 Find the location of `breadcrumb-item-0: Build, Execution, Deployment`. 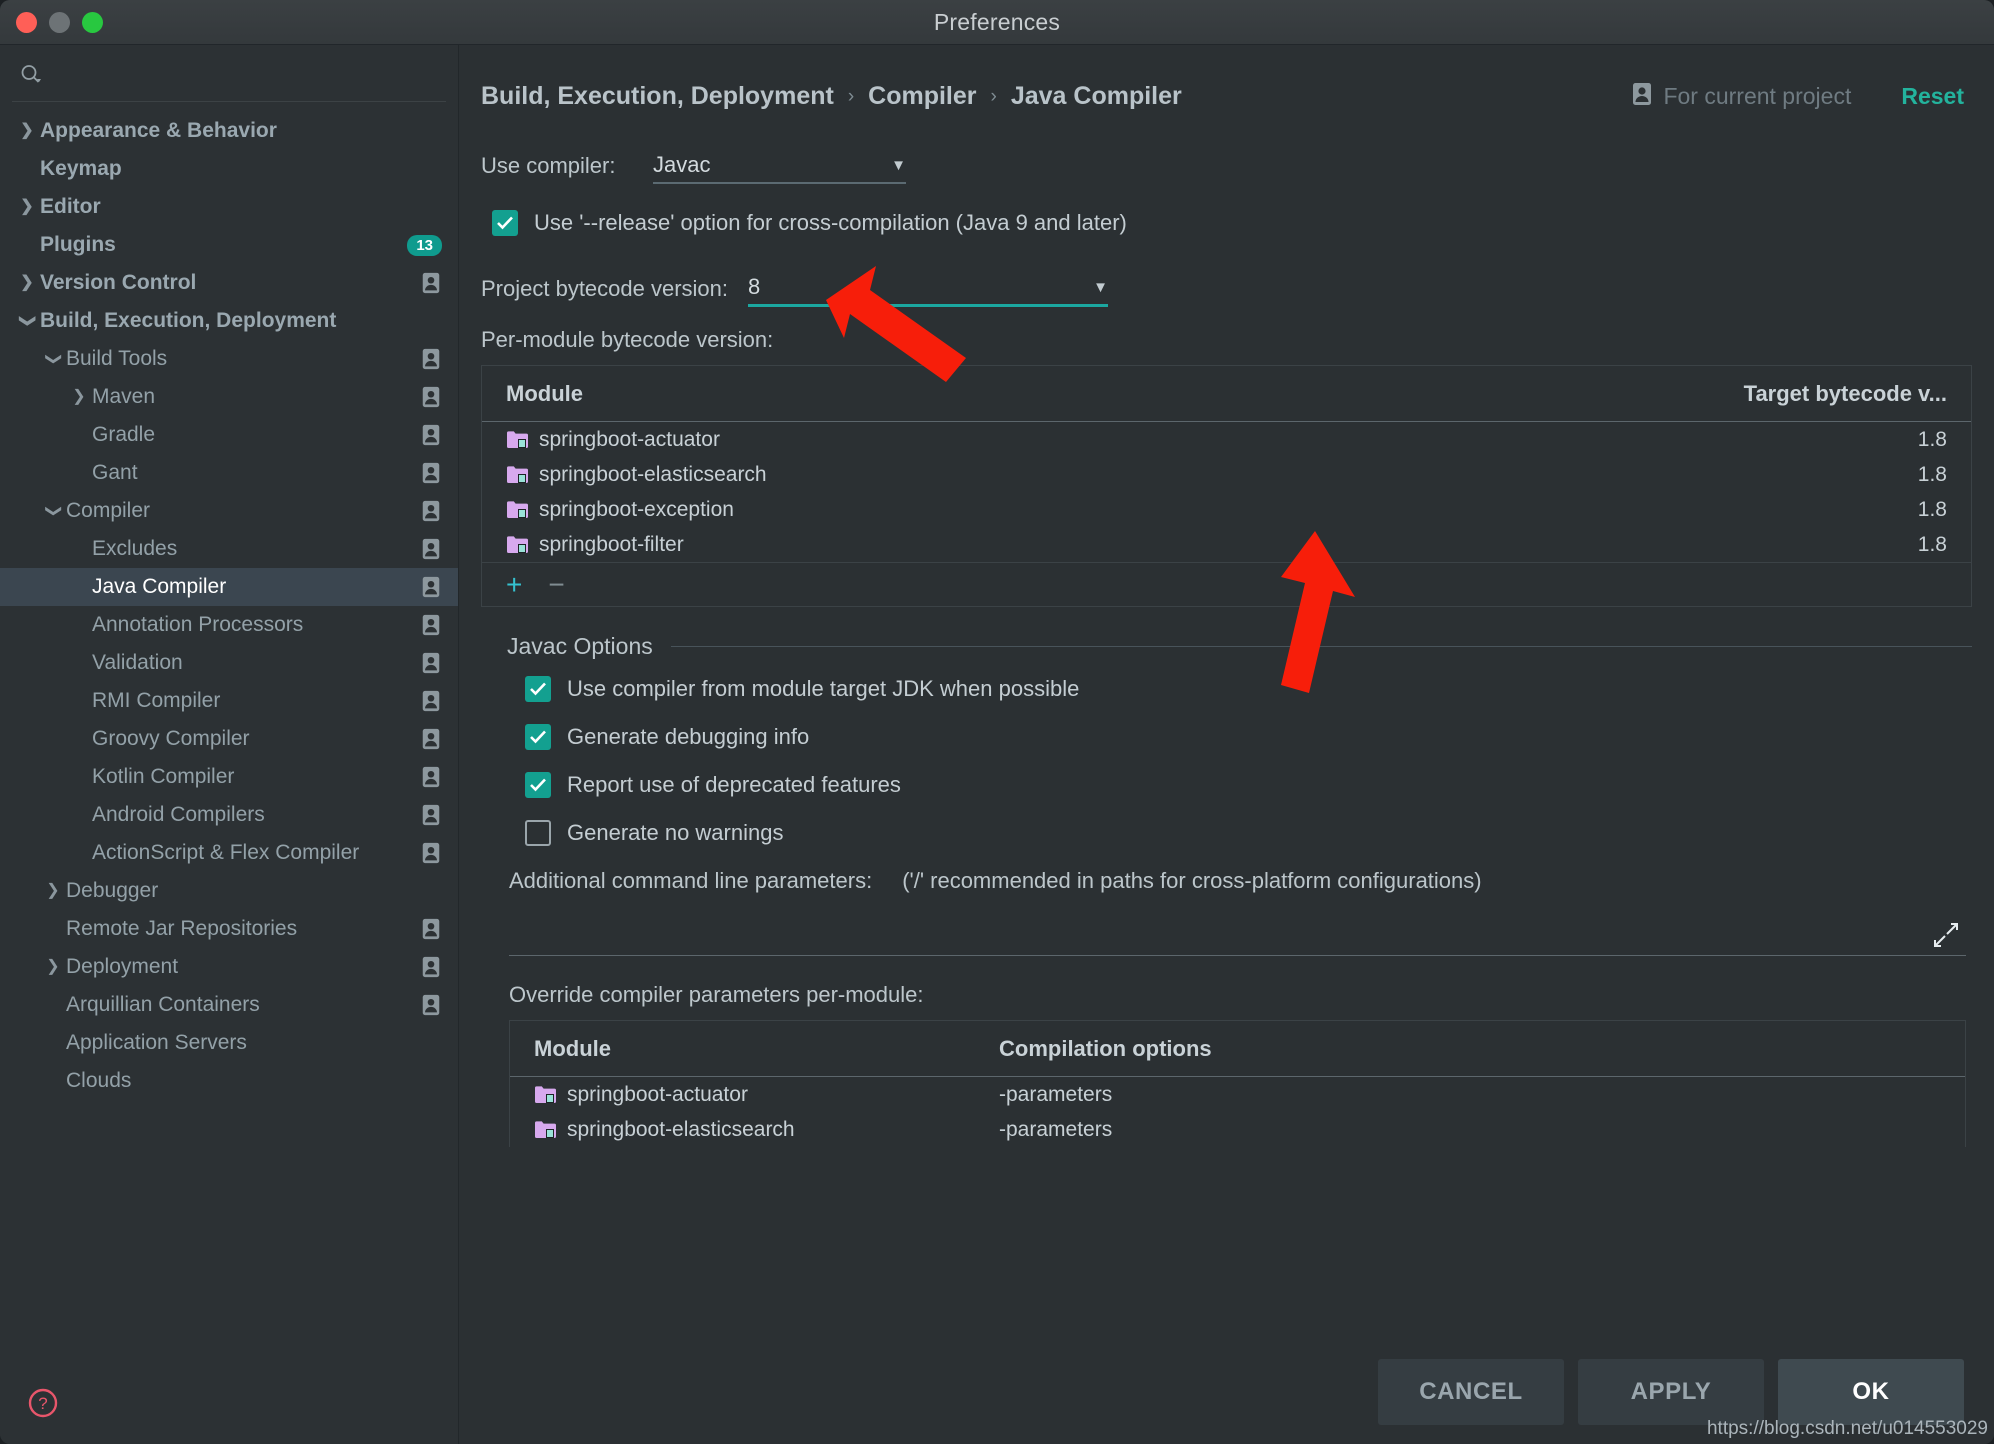

breadcrumb-item-0: Build, Execution, Deployment is located at coordinates (657, 96).